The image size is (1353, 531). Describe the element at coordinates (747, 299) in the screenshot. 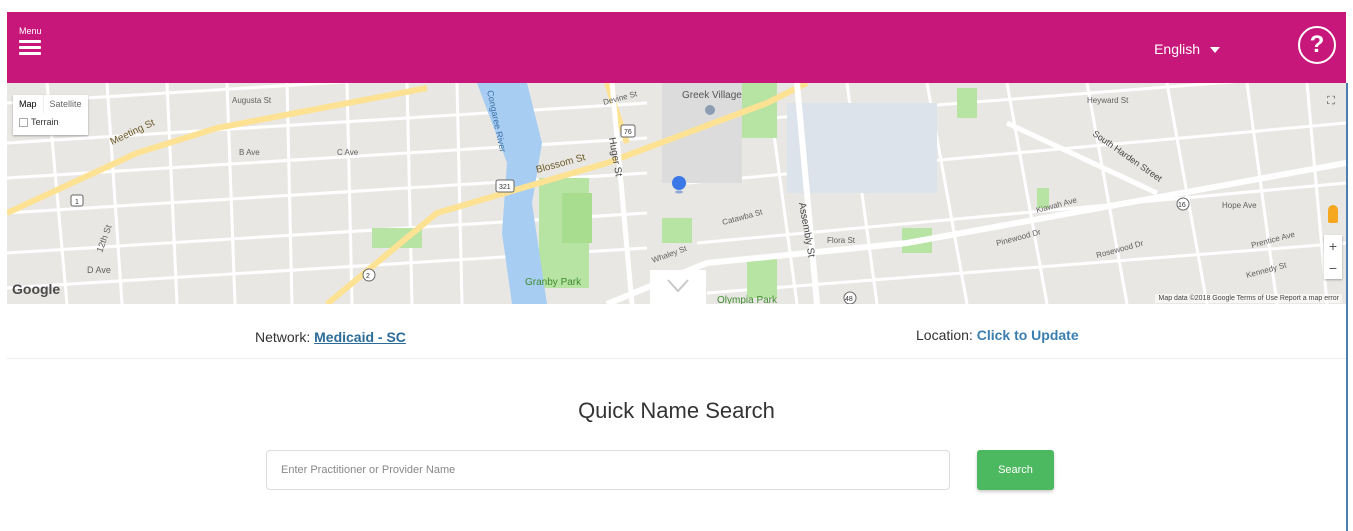

I see `map-label-olympia-park: Olympia Park` at that location.